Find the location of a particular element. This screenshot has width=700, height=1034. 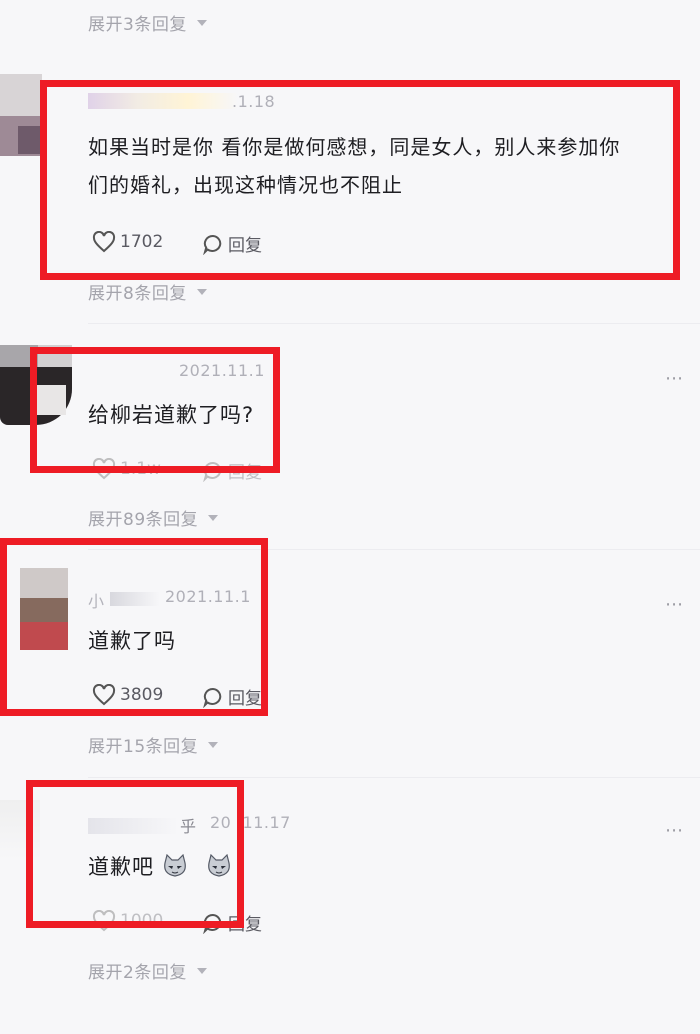

comment-text: 道歉了吗 is located at coordinates (132, 641).